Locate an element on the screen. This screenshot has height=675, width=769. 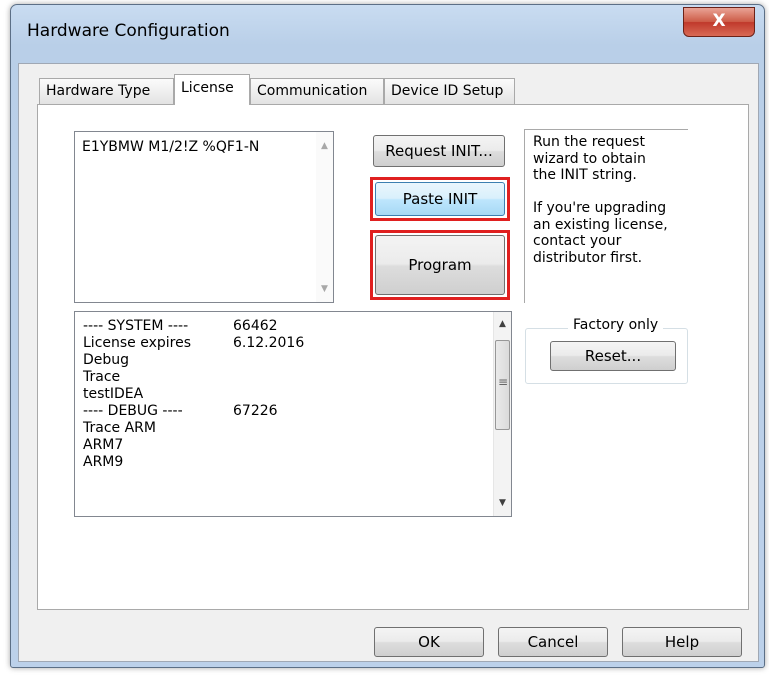
cancel-label: Cancel is located at coordinates (553, 642).